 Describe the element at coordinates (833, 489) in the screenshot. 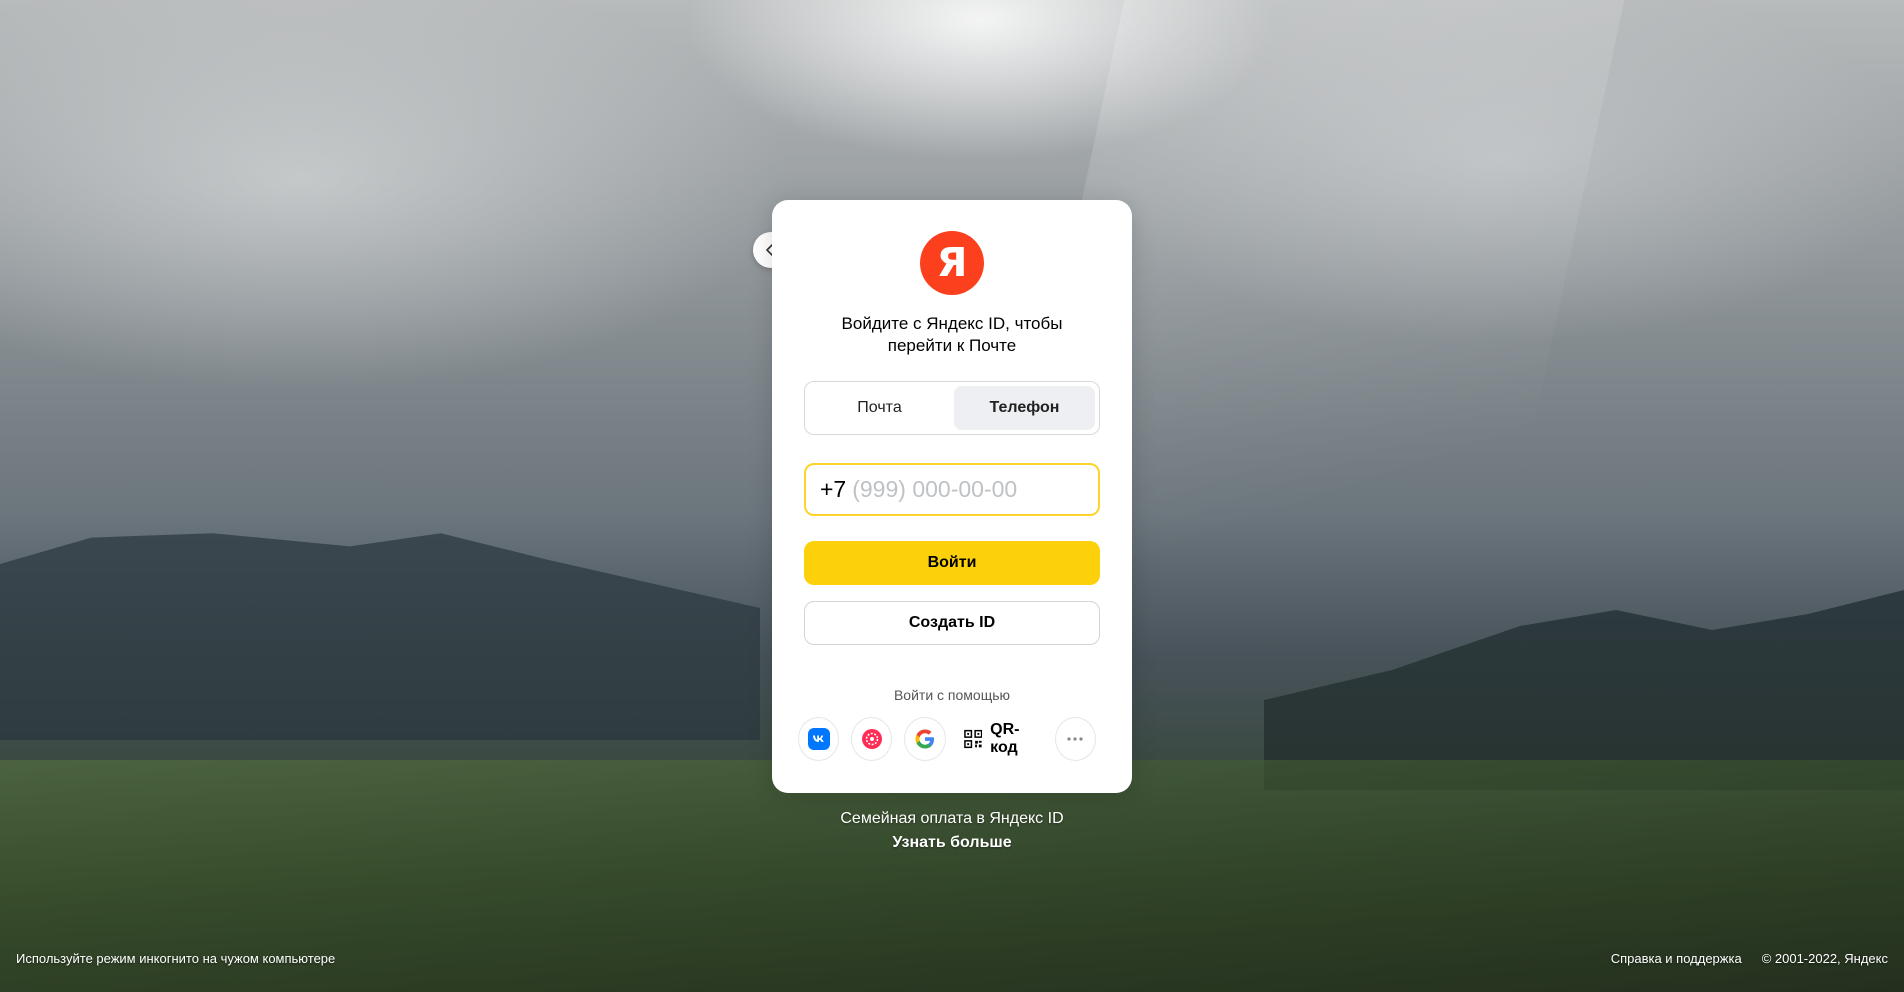

I see `phone-prefix: +7` at that location.